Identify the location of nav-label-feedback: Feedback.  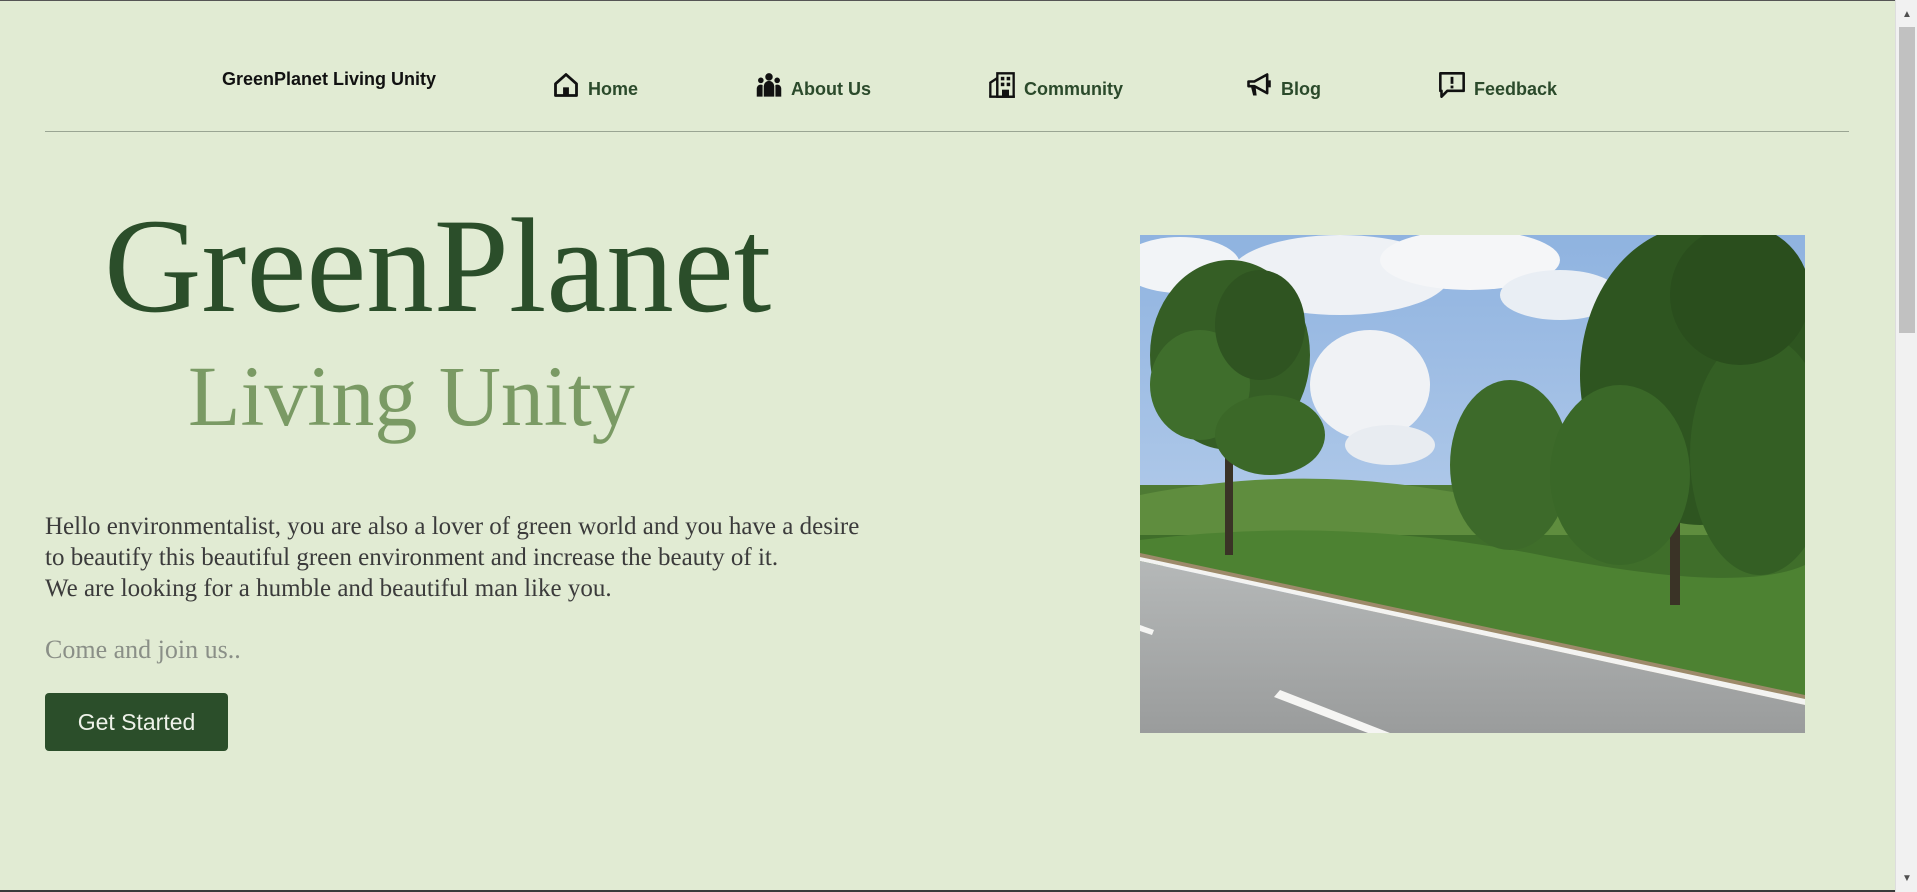
(1516, 89).